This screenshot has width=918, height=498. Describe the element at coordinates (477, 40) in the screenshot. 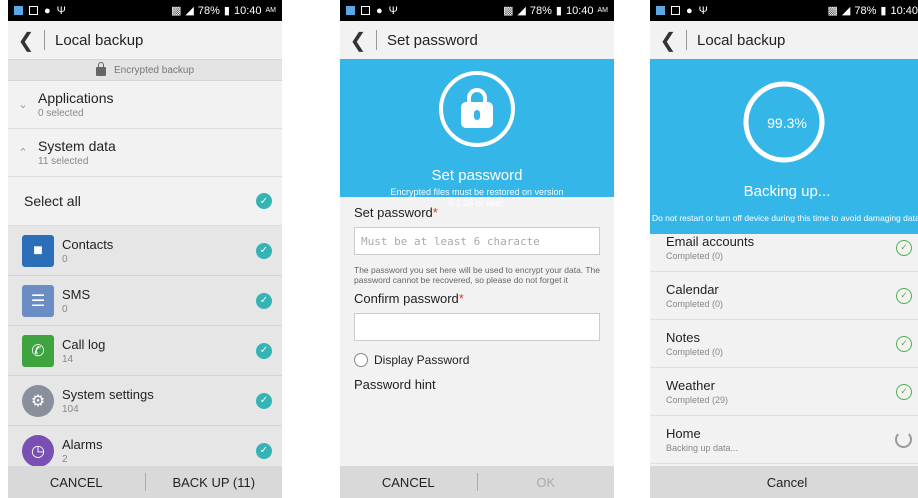

I see `title-bar: ❮ Set password` at that location.